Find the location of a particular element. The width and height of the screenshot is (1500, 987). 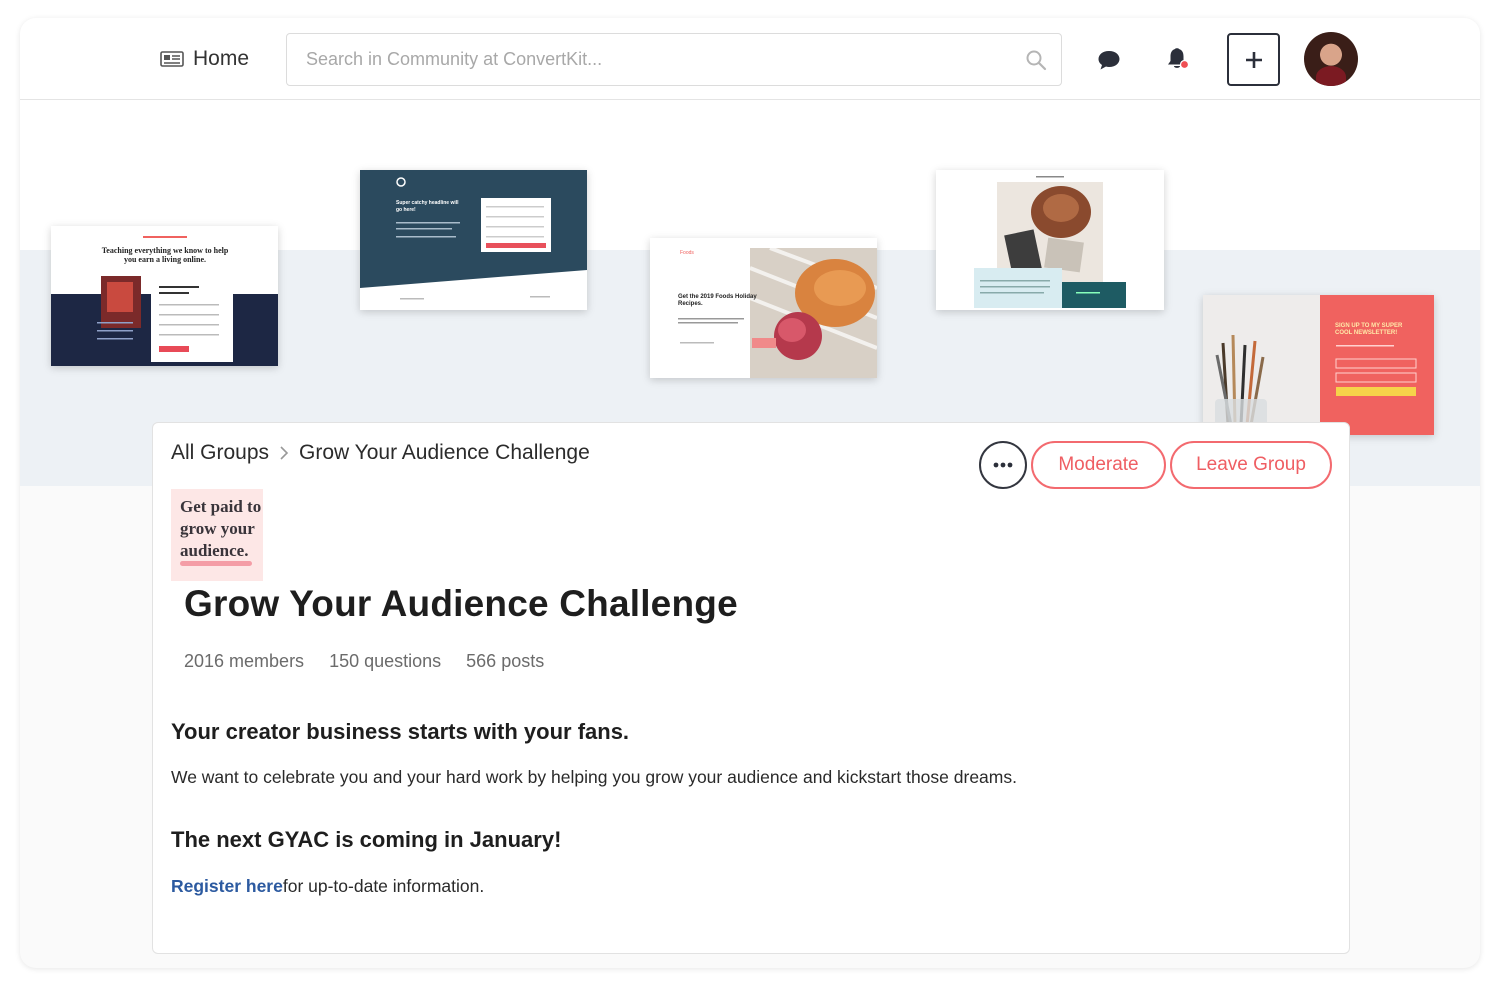

group-stats: 2016 members 150 questions 566 posts is located at coordinates (364, 661).